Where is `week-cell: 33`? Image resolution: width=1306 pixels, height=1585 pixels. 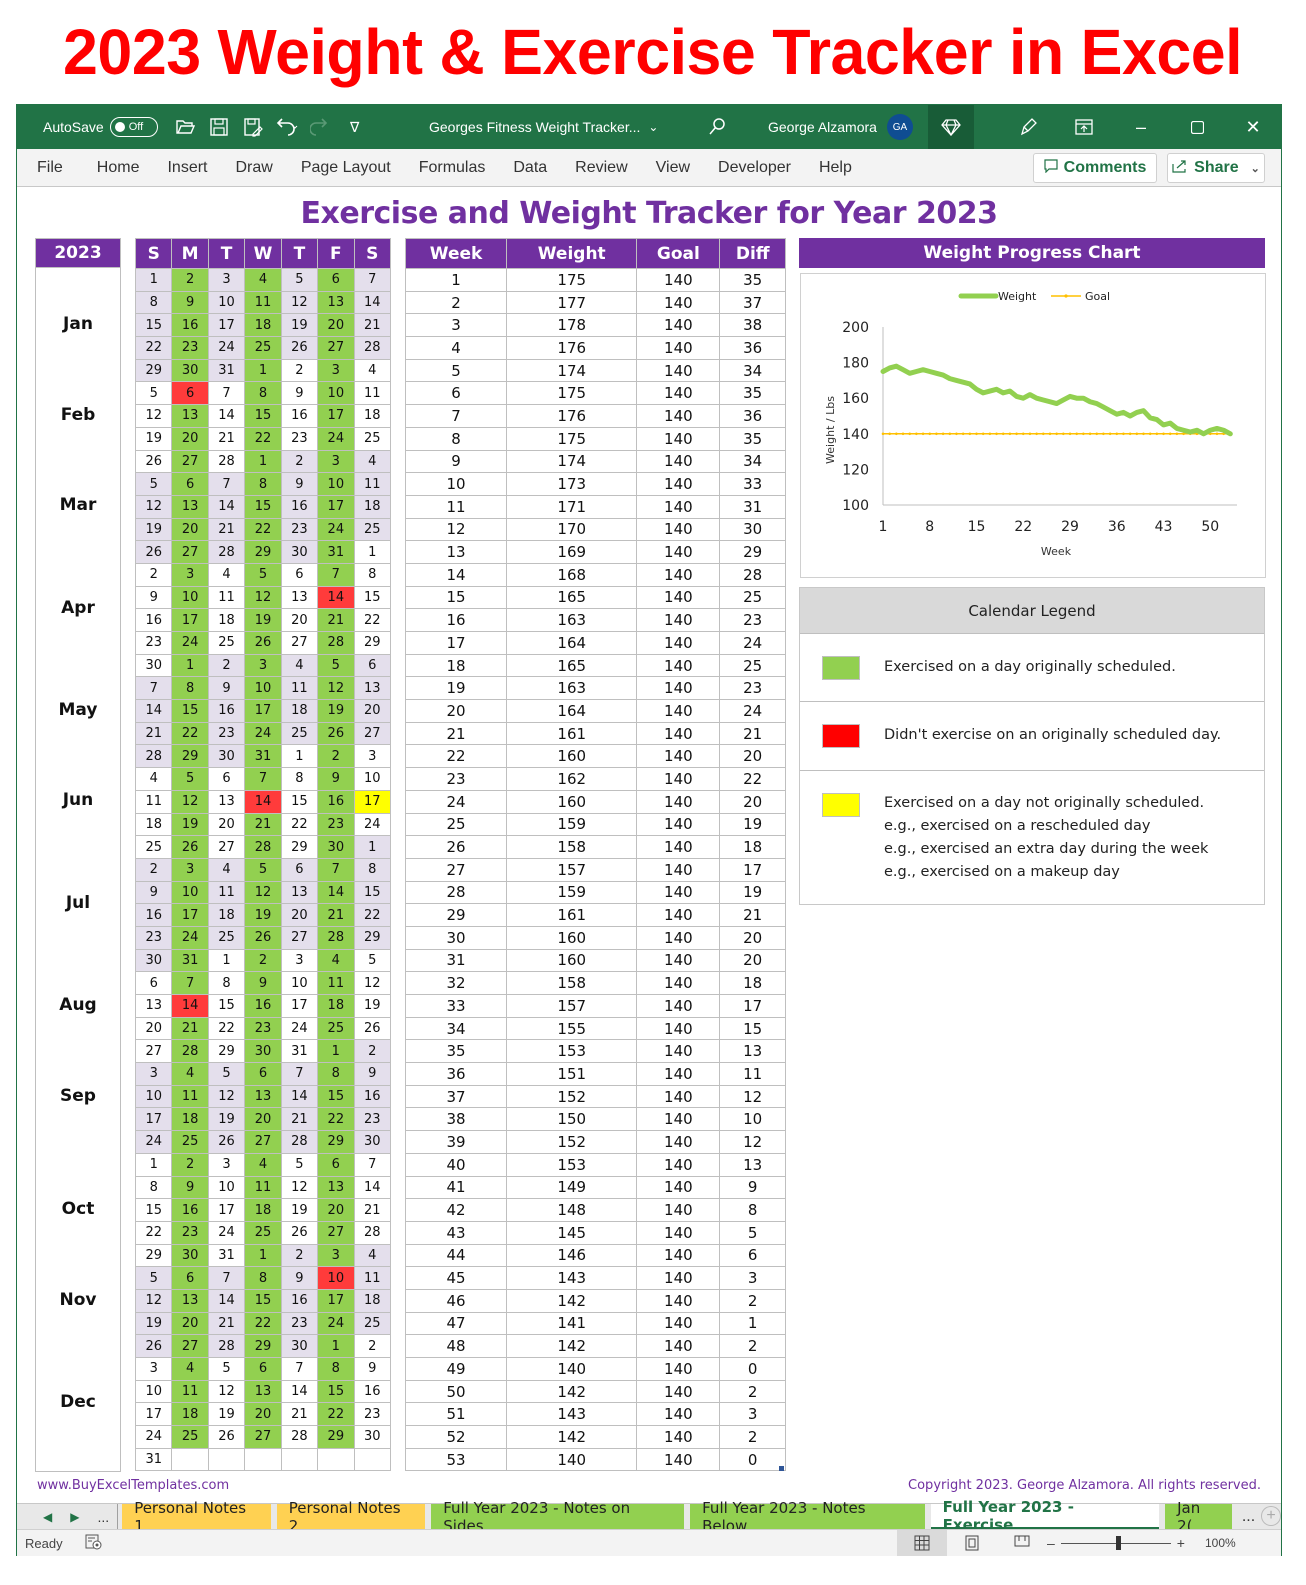 week-cell: 33 is located at coordinates (456, 1006).